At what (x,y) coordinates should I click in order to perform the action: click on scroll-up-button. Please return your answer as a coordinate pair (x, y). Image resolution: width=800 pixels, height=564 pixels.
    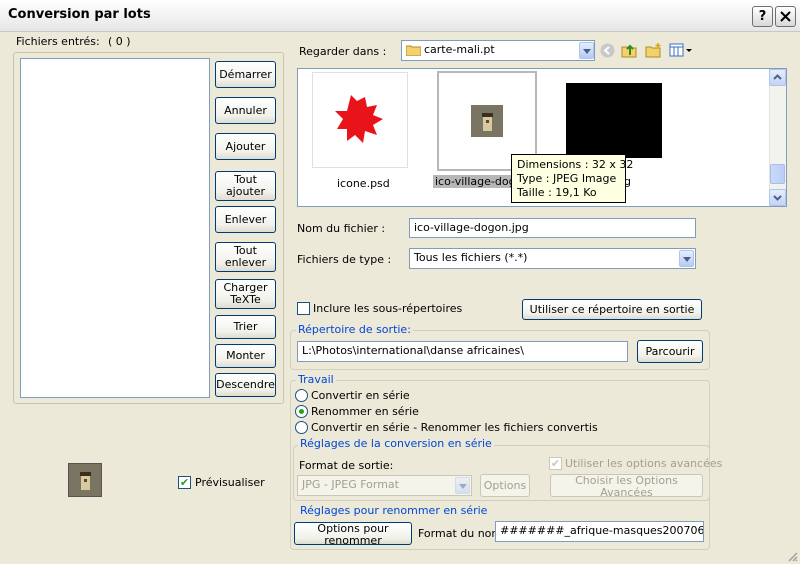
    Looking at the image, I should click on (777, 77).